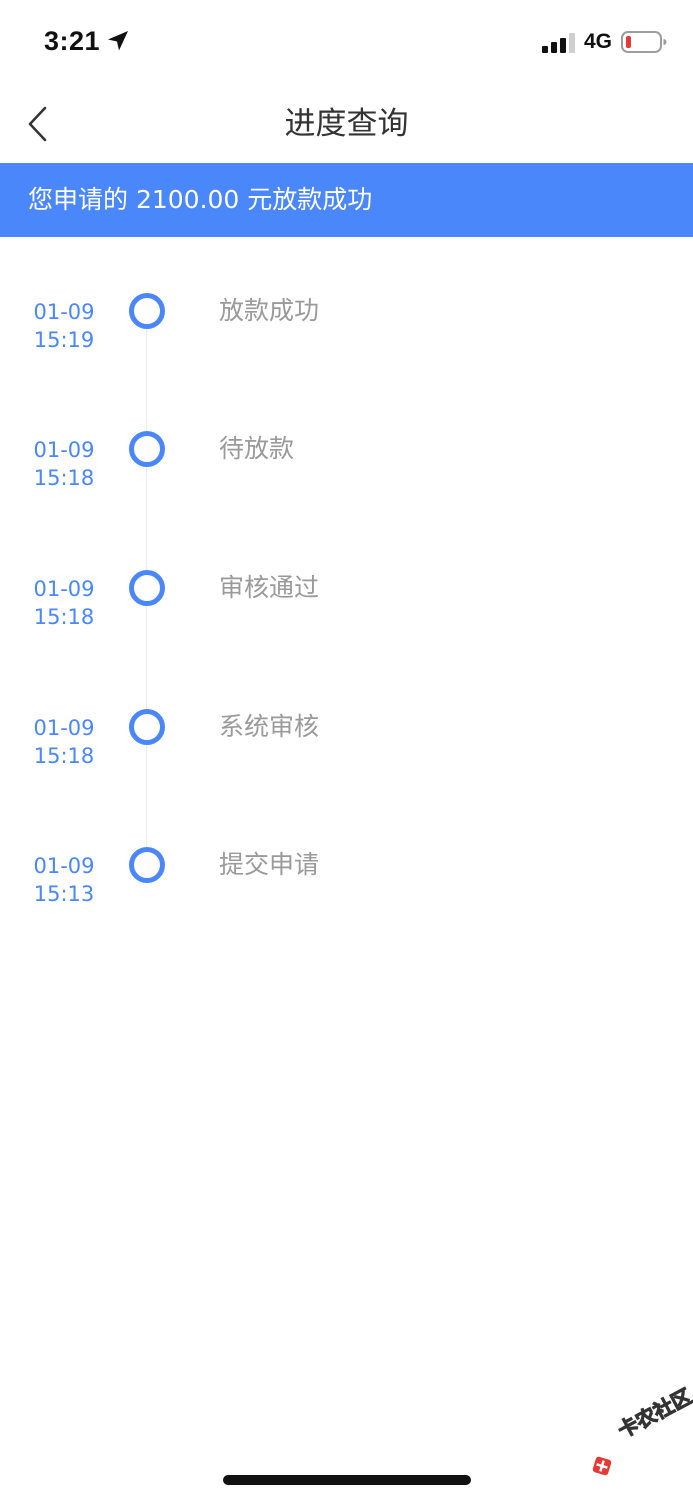 This screenshot has height=1500, width=693. I want to click on cellular-signal-icon, so click(558, 43).